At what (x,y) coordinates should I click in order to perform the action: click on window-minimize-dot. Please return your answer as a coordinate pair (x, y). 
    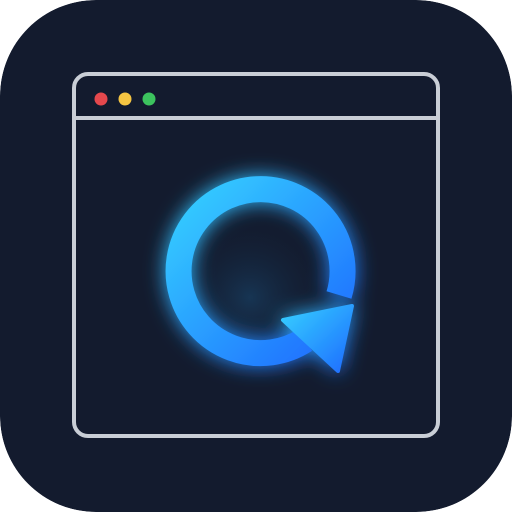
    Looking at the image, I should click on (125, 99).